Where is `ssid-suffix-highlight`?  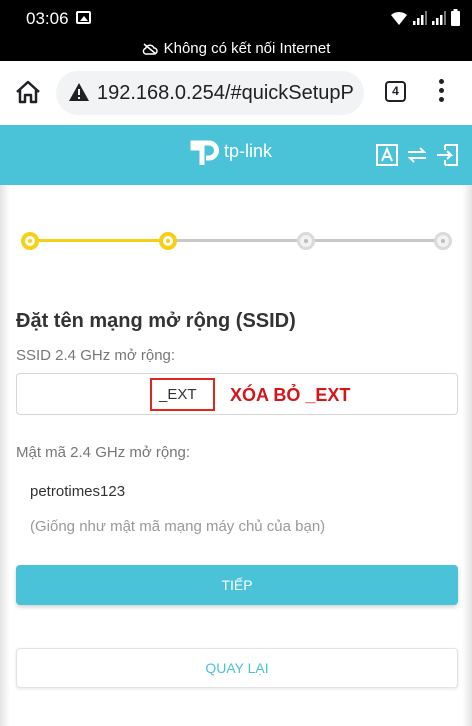 ssid-suffix-highlight is located at coordinates (182, 394).